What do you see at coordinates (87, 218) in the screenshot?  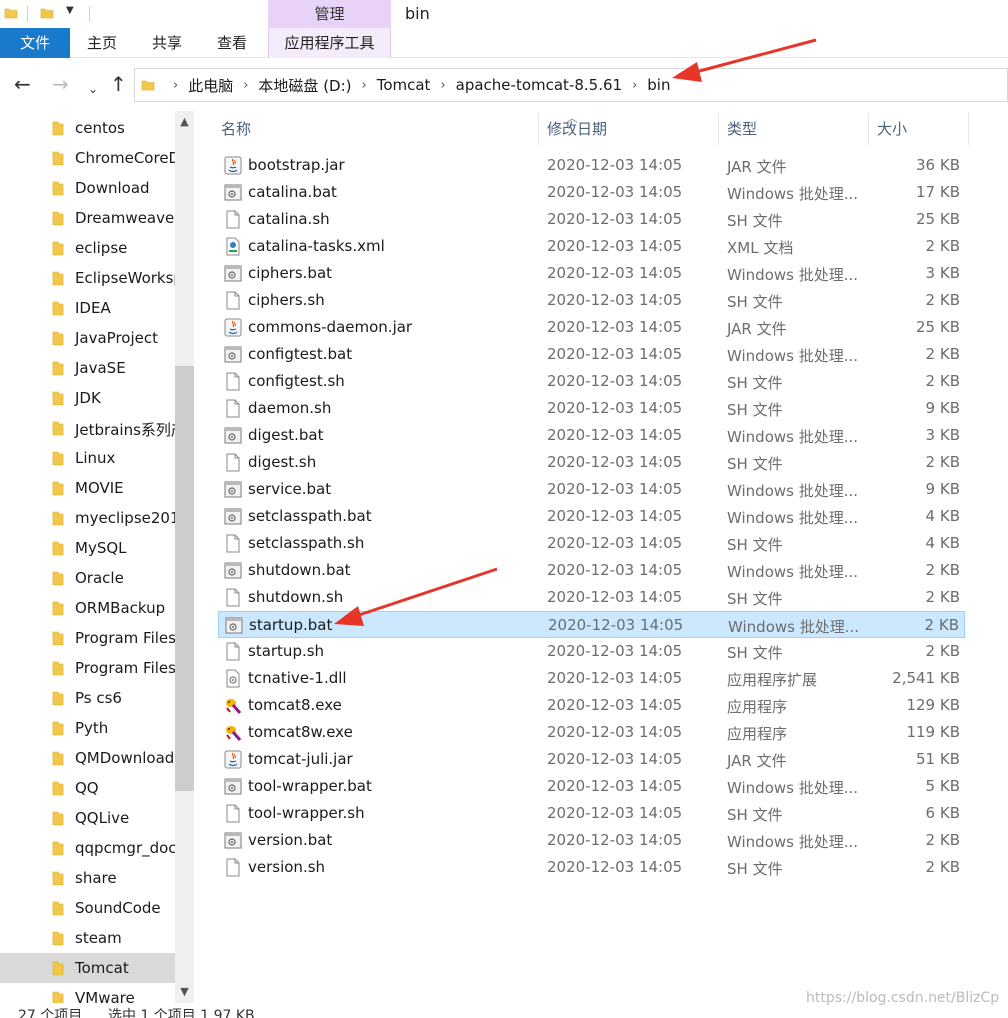 I see `sidebar-item: Dreamweaver` at bounding box center [87, 218].